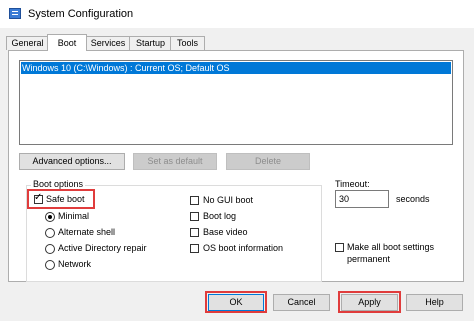  Describe the element at coordinates (236, 302) in the screenshot. I see `ok-button: OK` at that location.